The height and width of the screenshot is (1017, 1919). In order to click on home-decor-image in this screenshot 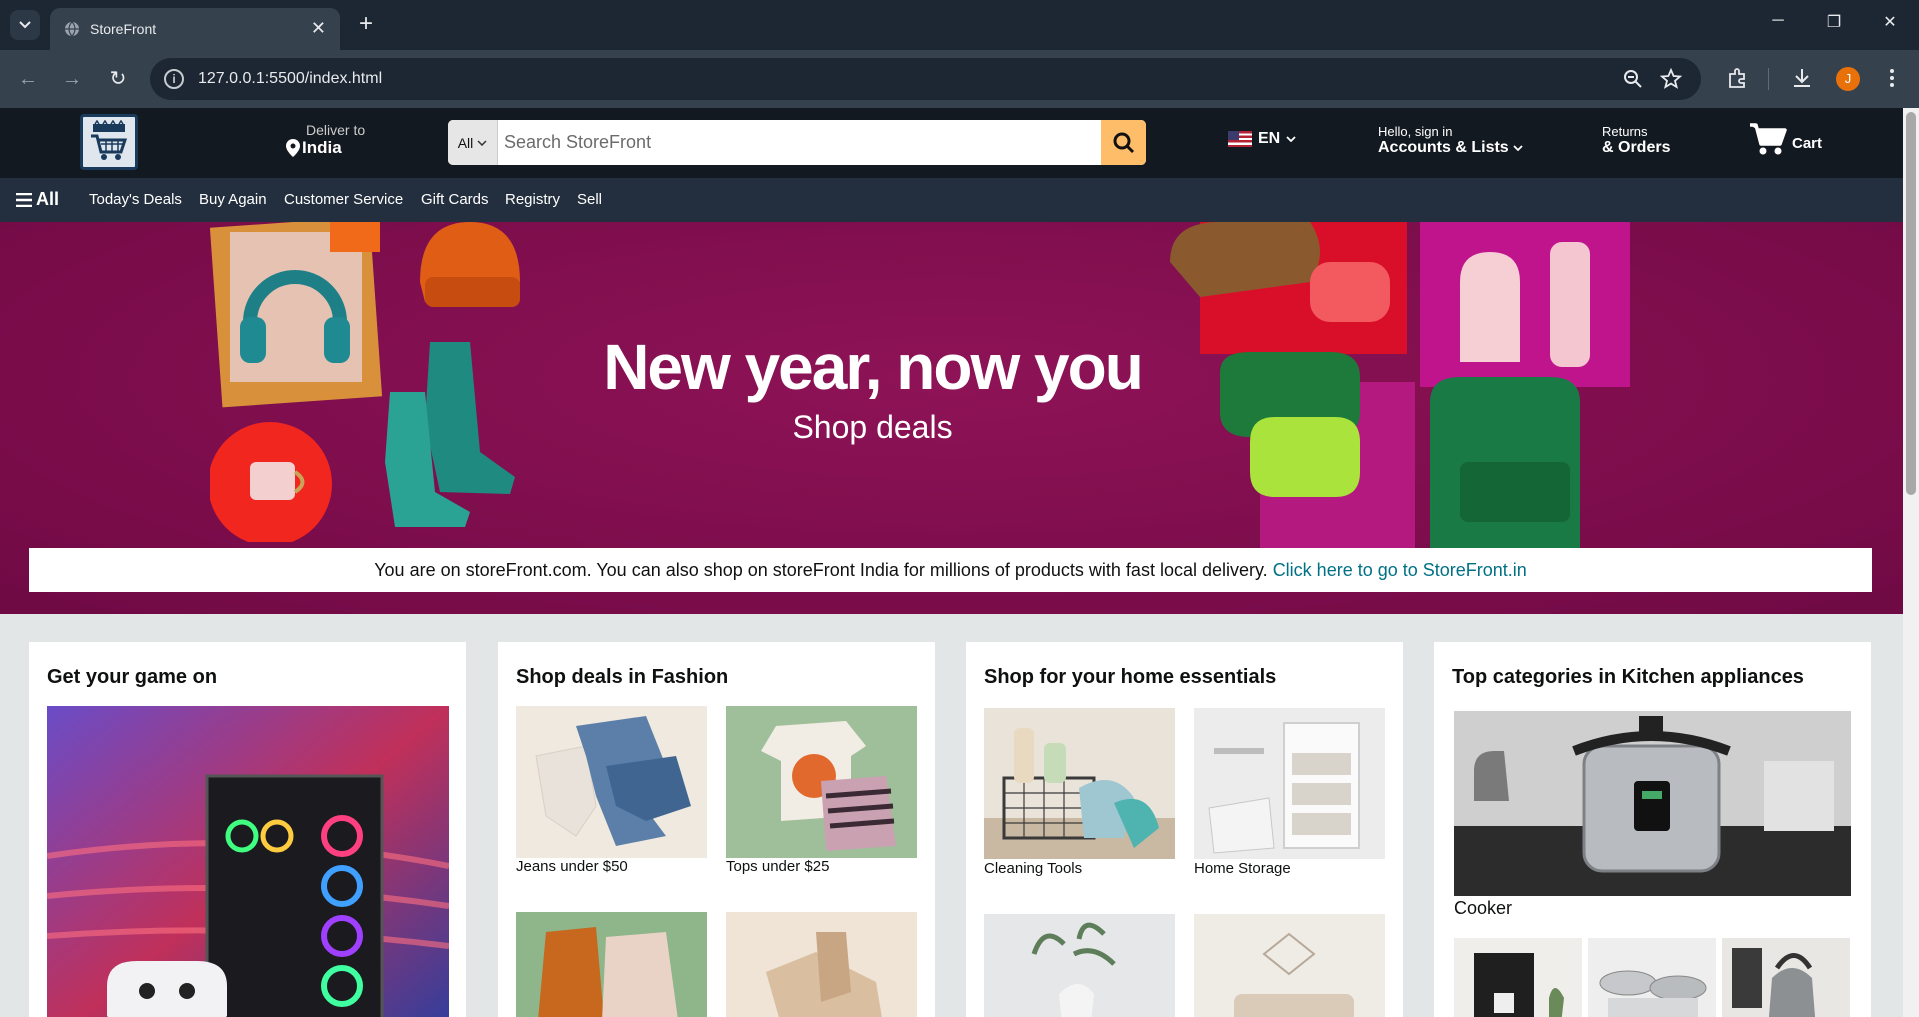, I will do `click(1079, 965)`.